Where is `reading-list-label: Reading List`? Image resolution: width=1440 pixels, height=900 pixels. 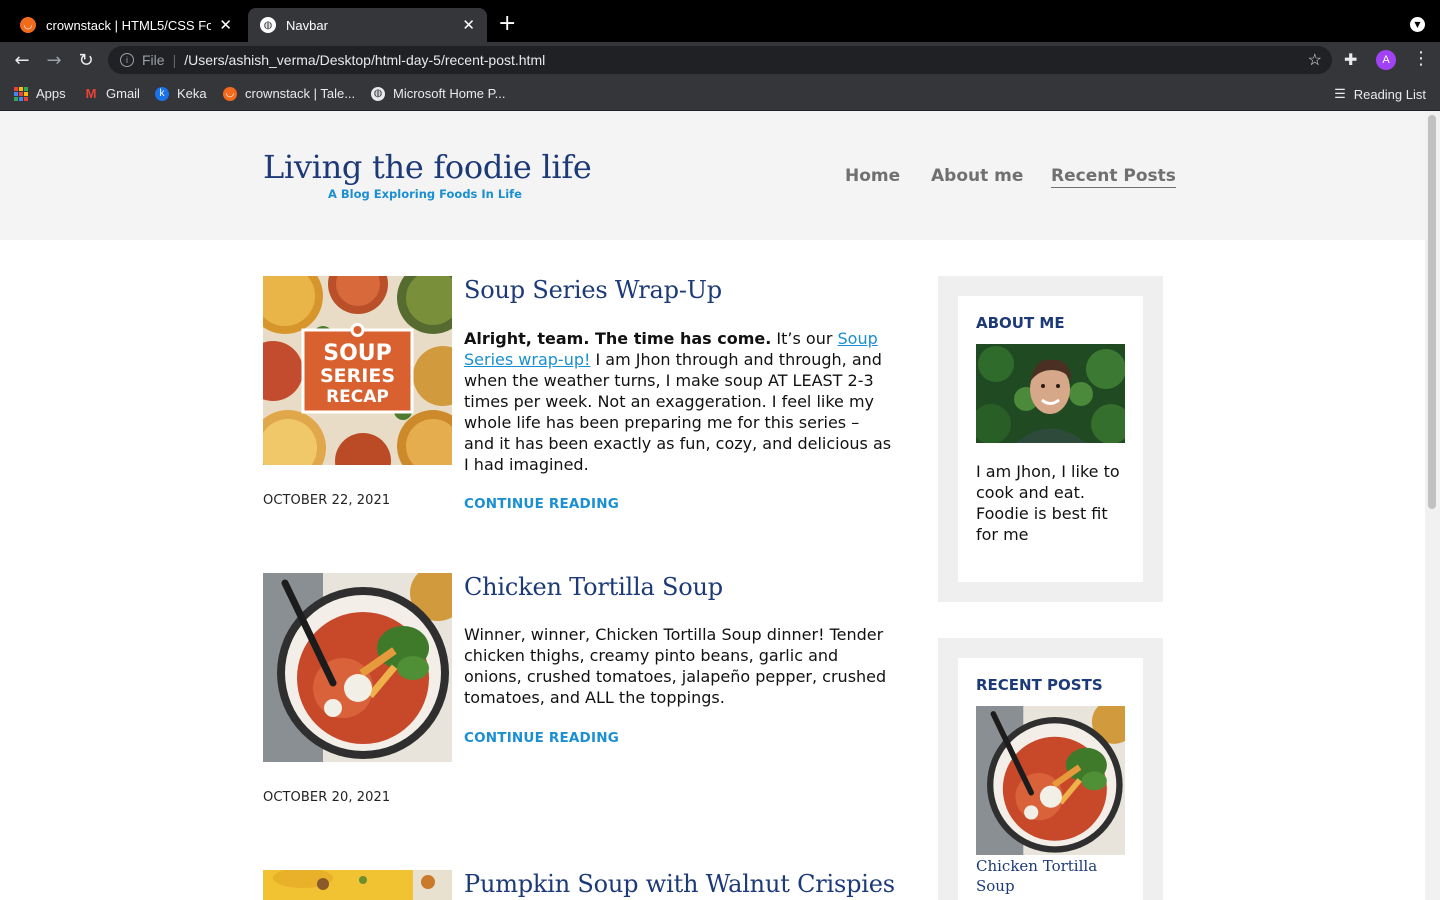
reading-list-label: Reading List is located at coordinates (1389, 94).